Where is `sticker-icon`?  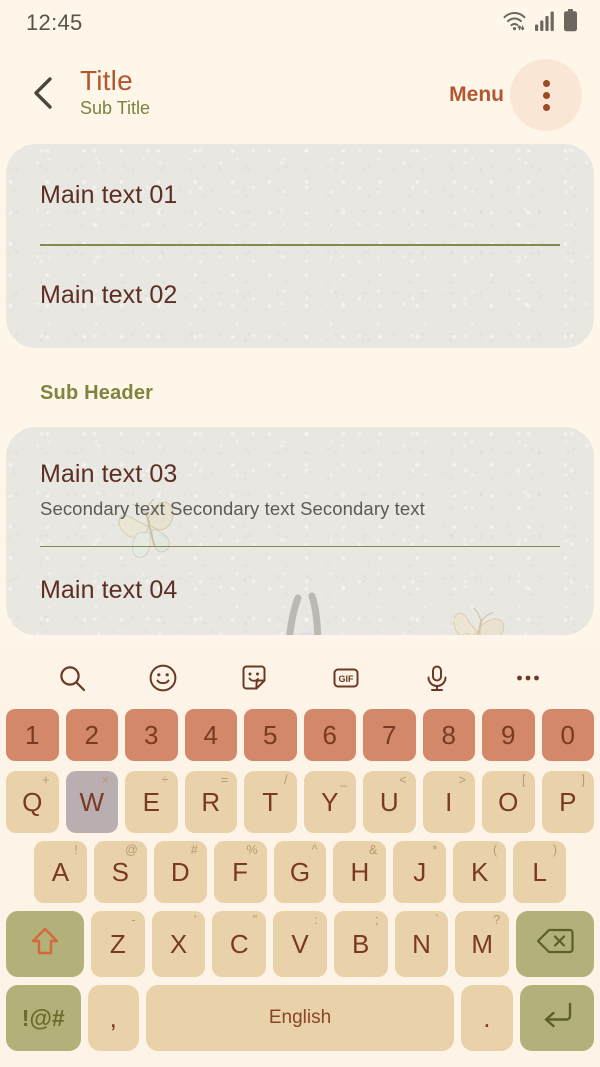 sticker-icon is located at coordinates (254, 678).